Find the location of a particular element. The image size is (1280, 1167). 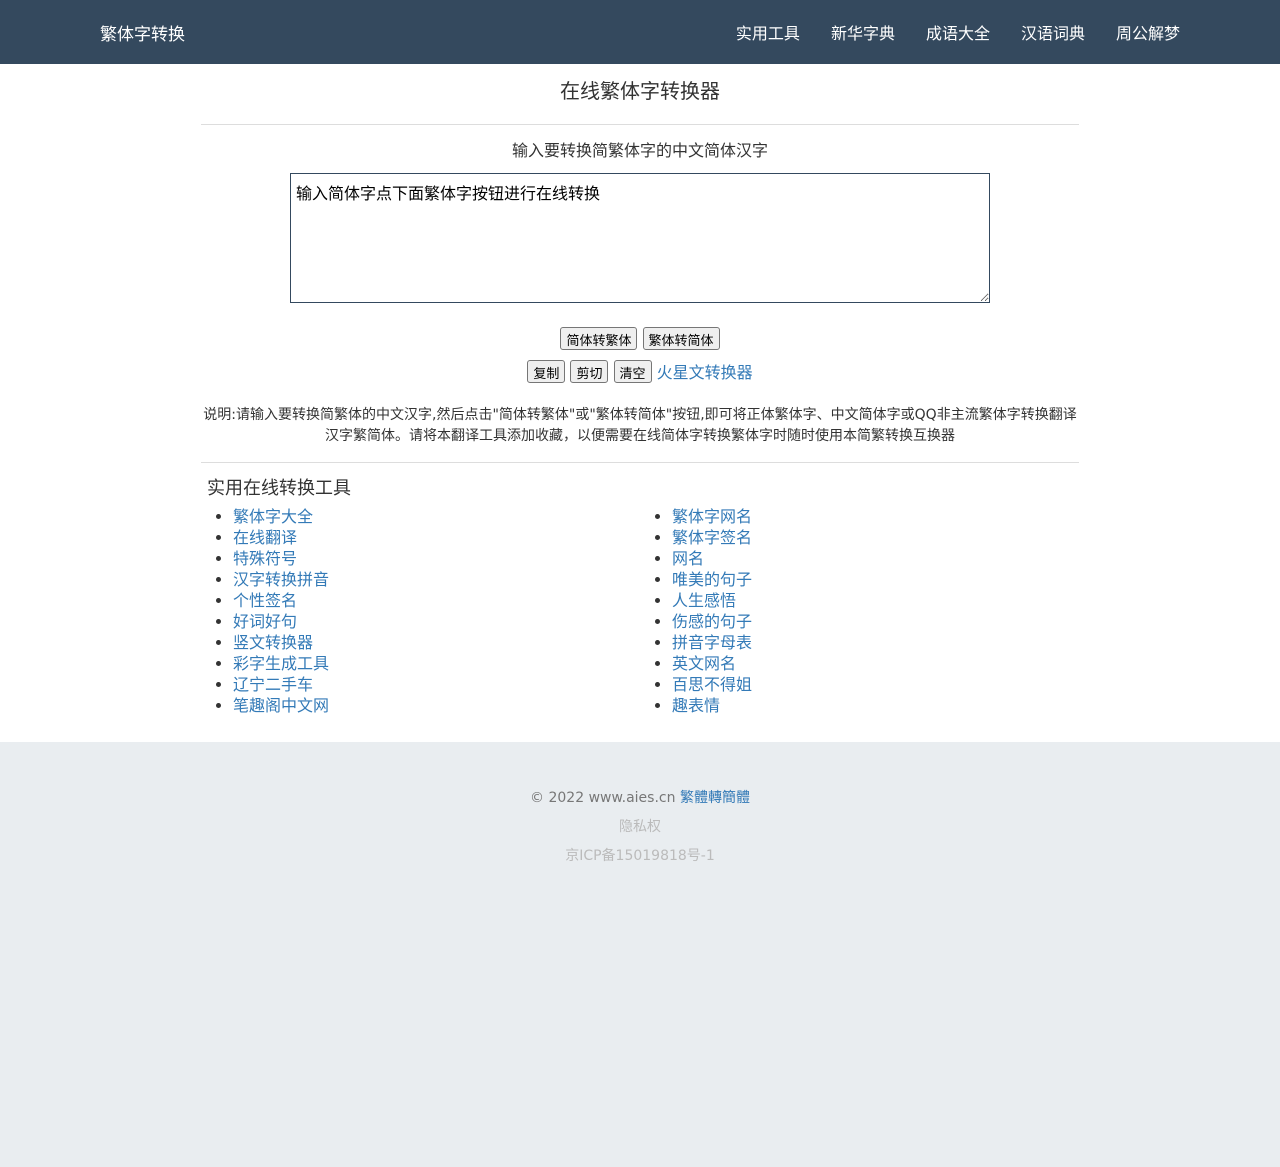

tool-link: 笔趣阁中文网 is located at coordinates (281, 705).